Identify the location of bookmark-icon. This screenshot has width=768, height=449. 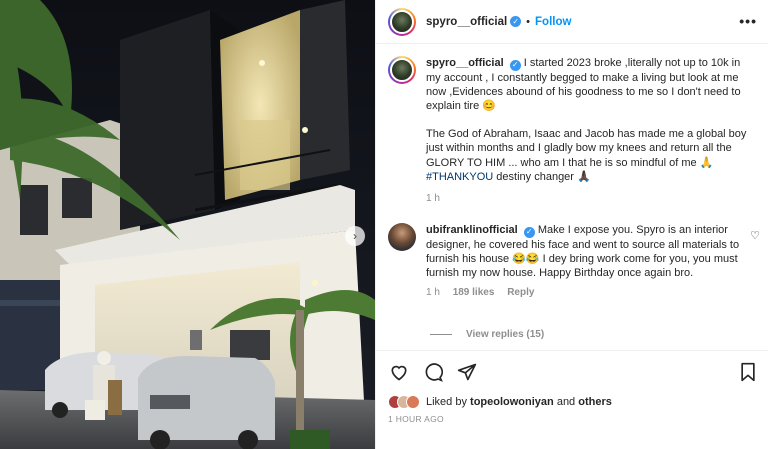
(748, 372).